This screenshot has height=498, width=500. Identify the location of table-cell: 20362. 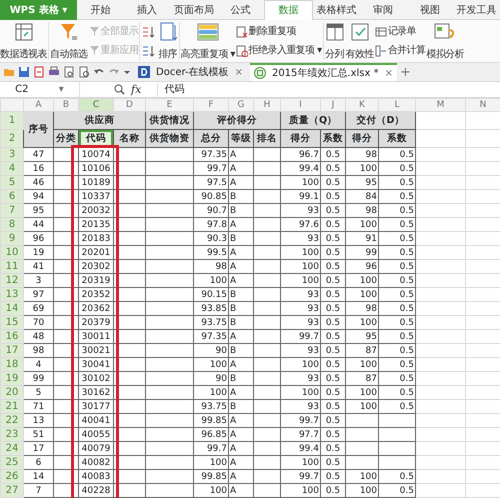
(96, 309).